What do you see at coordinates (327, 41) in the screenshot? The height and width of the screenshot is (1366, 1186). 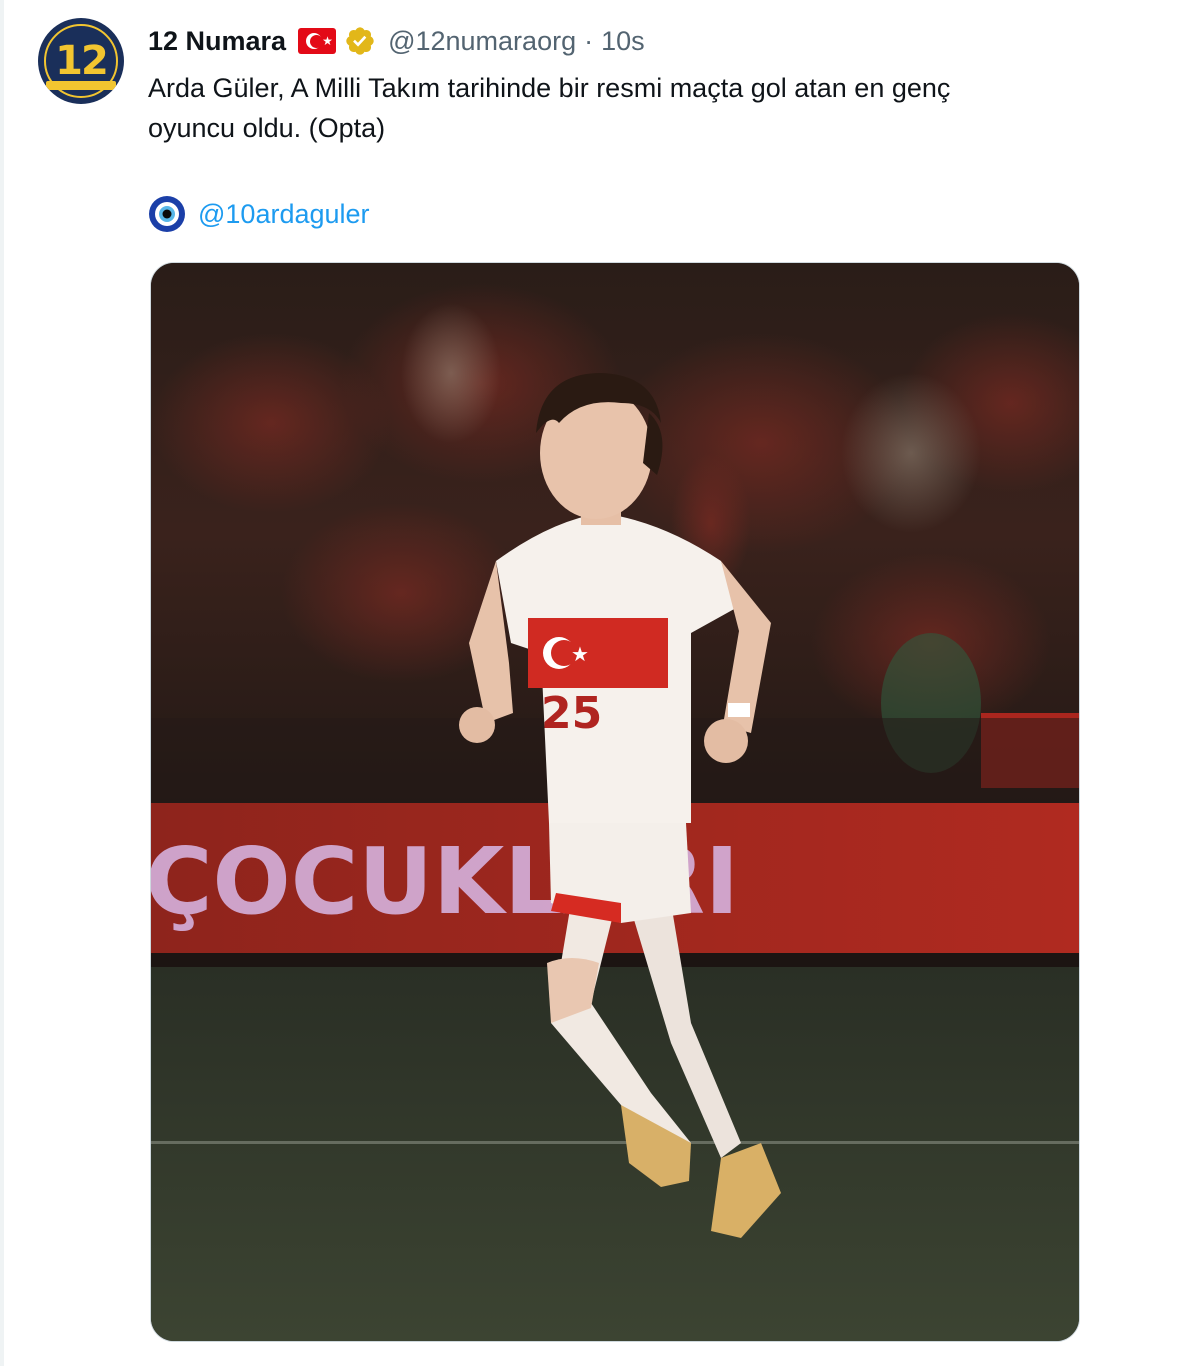 I see `flag-star: ★` at bounding box center [327, 41].